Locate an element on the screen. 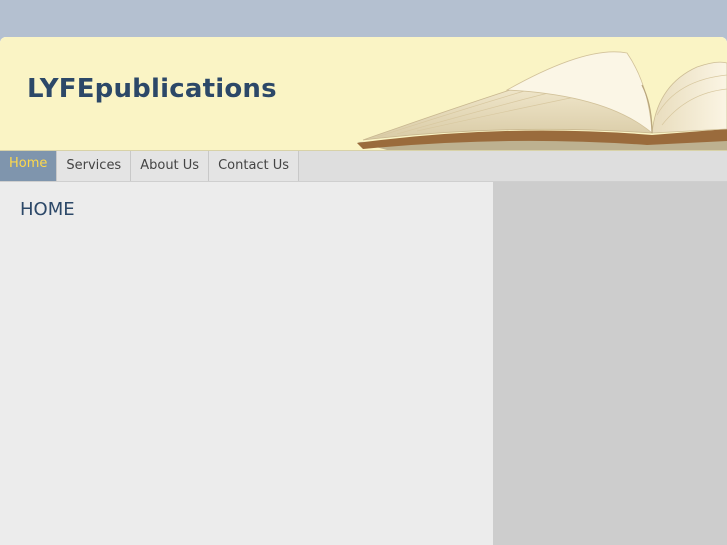  nav-item-home: Home is located at coordinates (29, 166).